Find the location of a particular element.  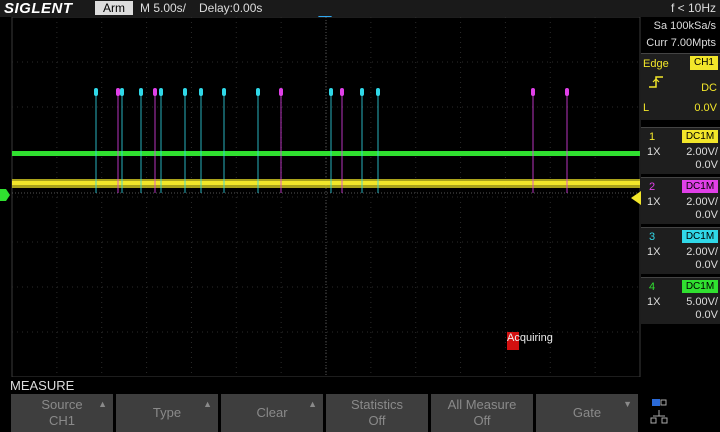

ch-ground-marker-icon is located at coordinates (5, 195).